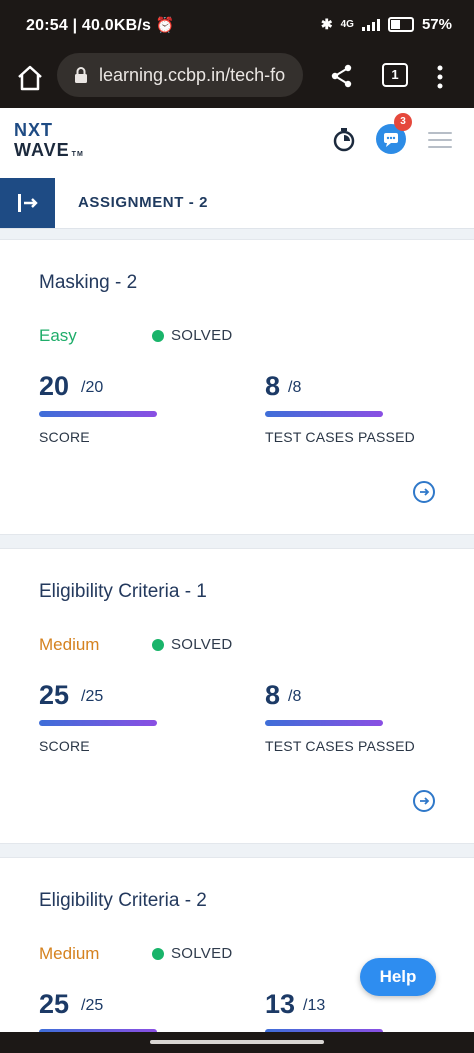 Image resolution: width=474 pixels, height=1053 pixels. I want to click on expand-sidebar-icon, so click(28, 203).